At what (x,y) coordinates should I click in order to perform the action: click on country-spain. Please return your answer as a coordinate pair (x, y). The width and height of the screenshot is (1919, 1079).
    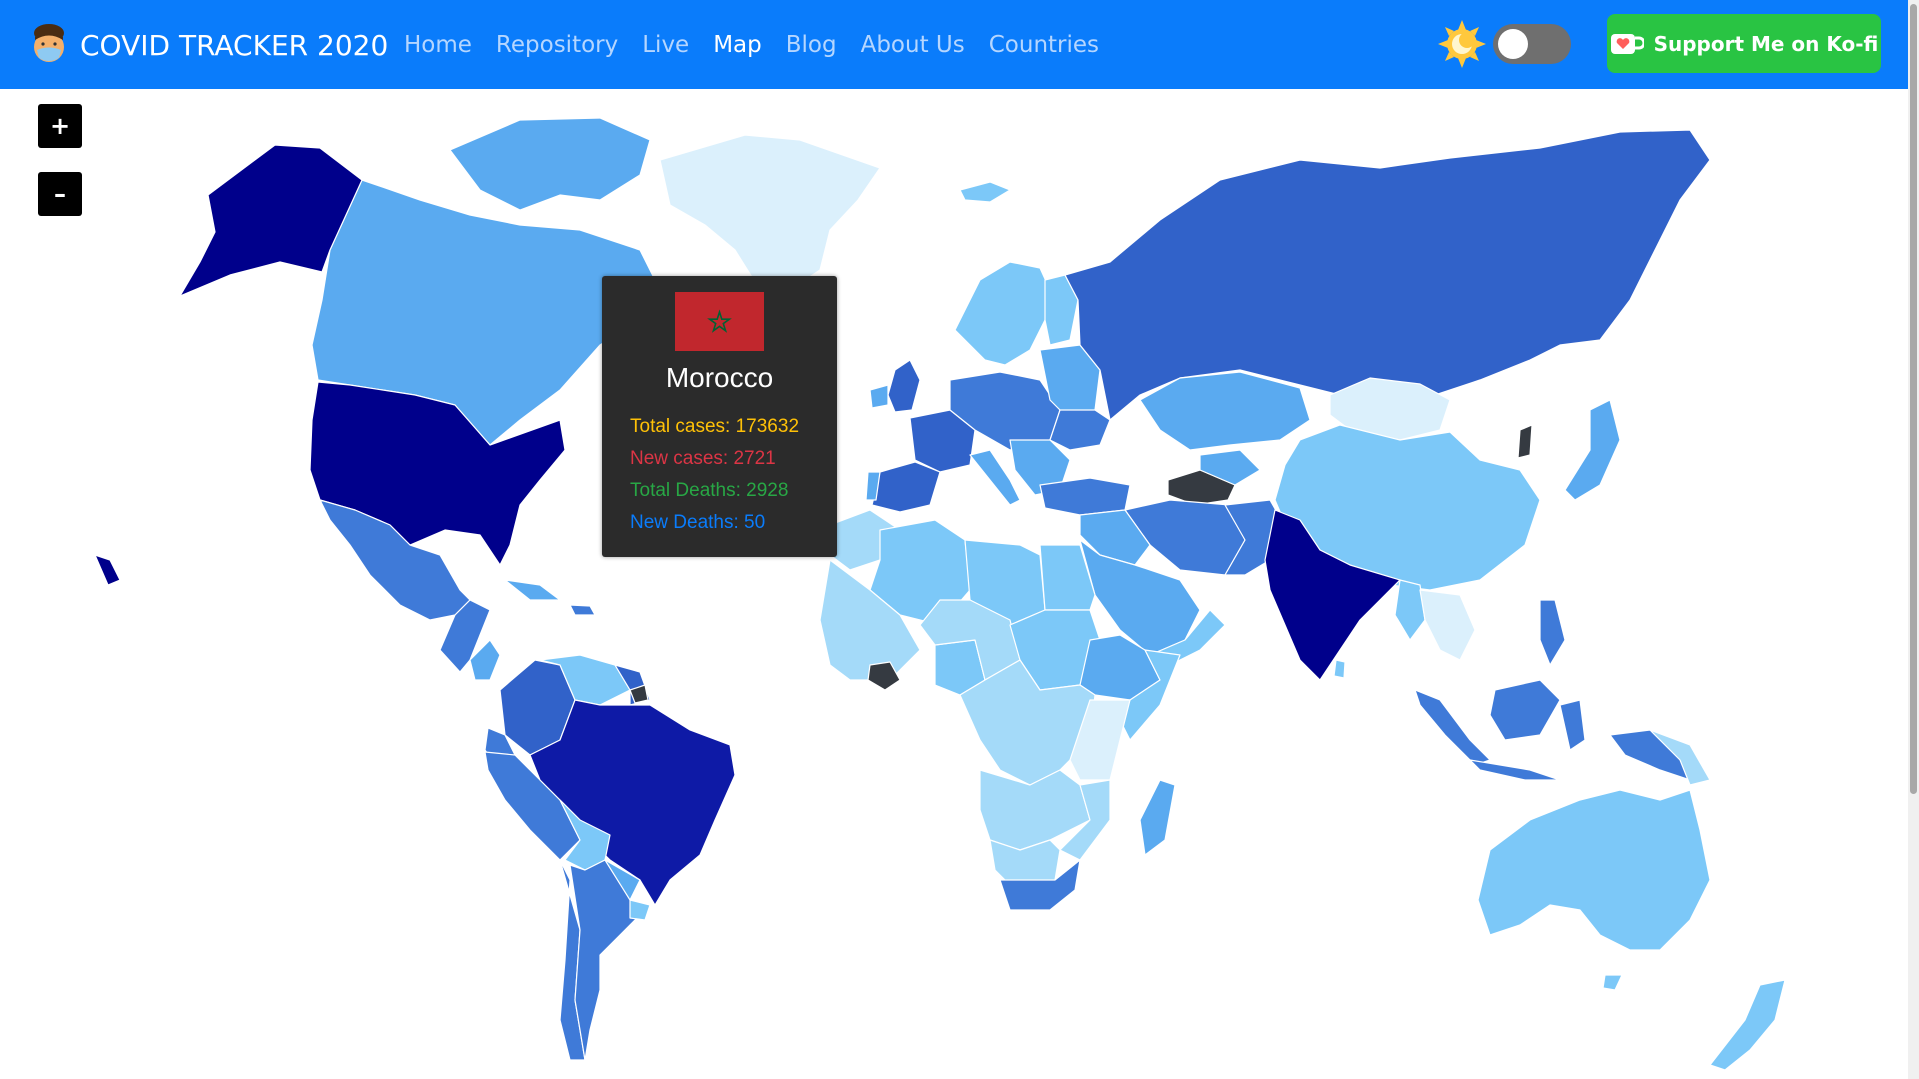
    Looking at the image, I should click on (906, 487).